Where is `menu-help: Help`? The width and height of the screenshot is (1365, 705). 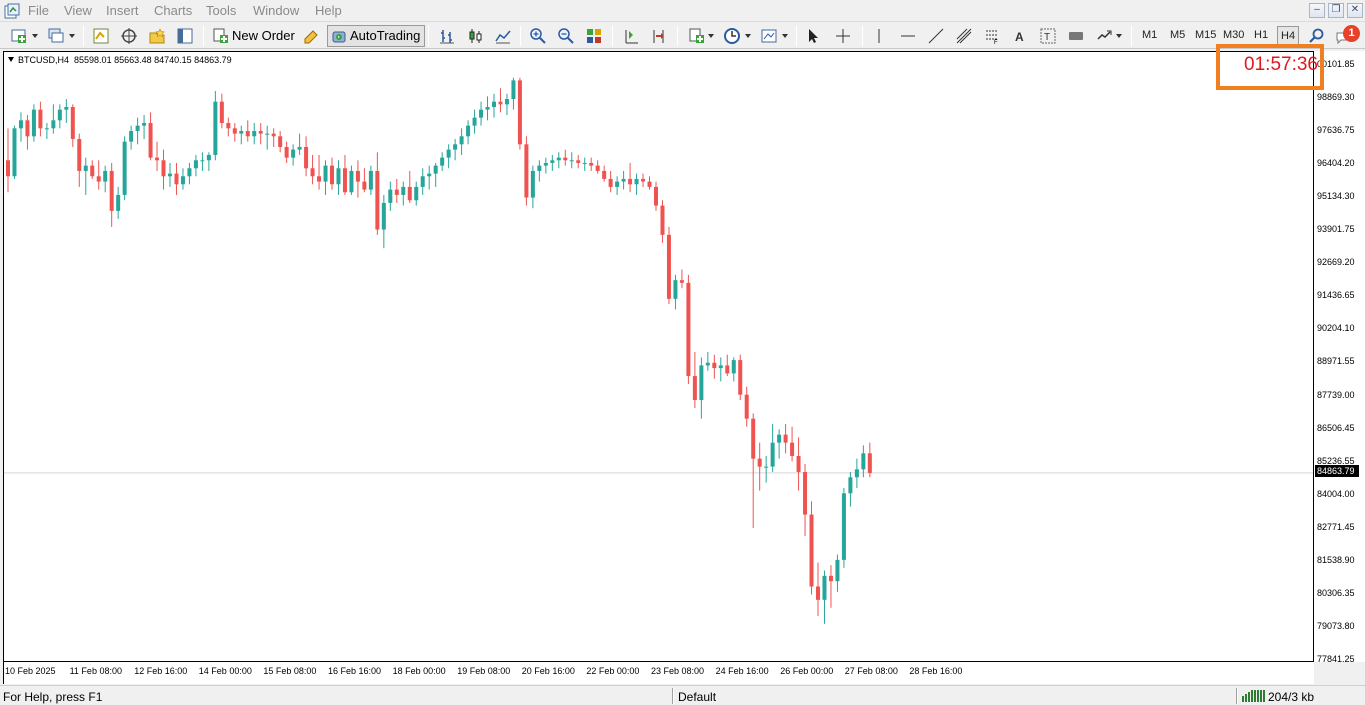 menu-help: Help is located at coordinates (328, 10).